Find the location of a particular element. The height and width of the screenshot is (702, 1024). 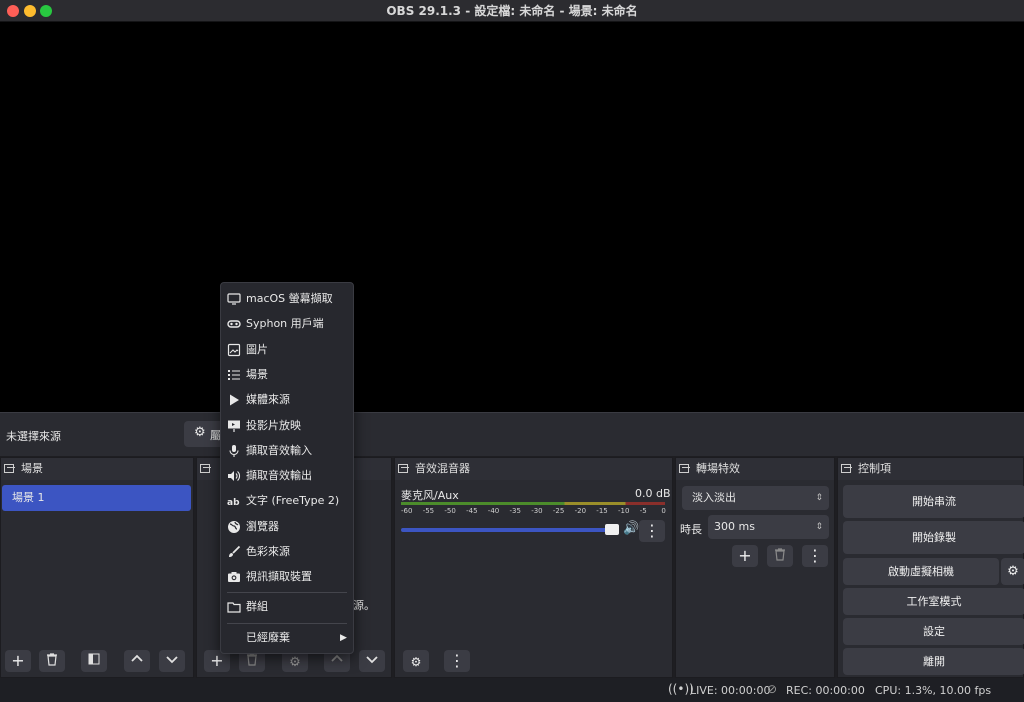

syphon-icon is located at coordinates (234, 324).